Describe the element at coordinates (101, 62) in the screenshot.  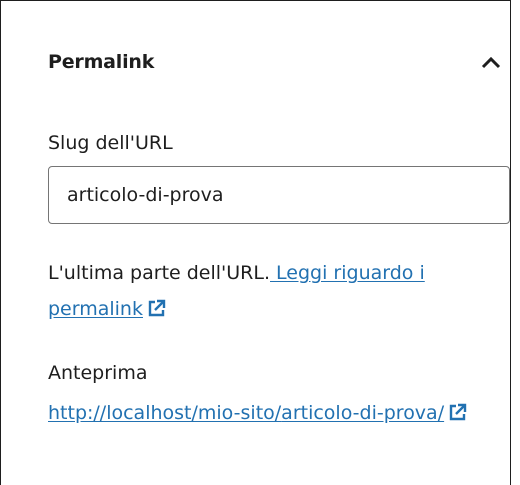
I see `panel-title: Permalink` at that location.